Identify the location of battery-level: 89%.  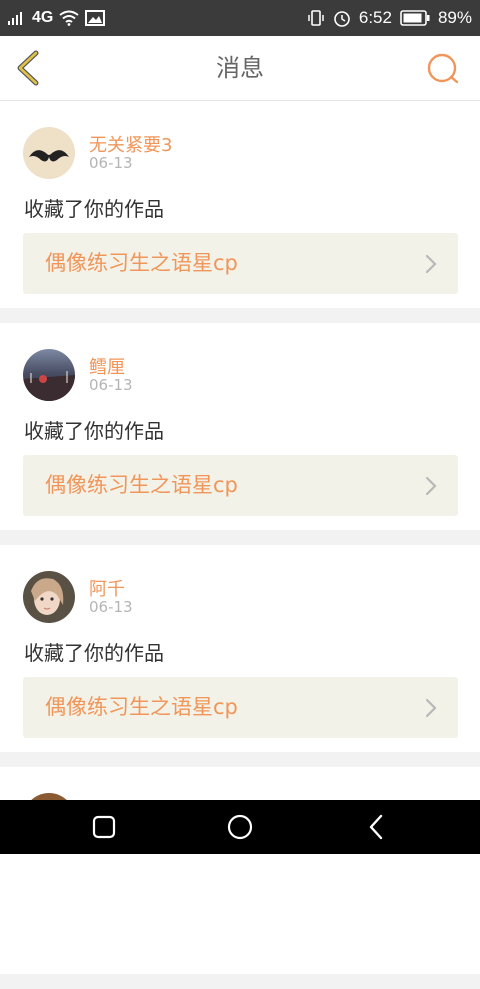
(454, 17).